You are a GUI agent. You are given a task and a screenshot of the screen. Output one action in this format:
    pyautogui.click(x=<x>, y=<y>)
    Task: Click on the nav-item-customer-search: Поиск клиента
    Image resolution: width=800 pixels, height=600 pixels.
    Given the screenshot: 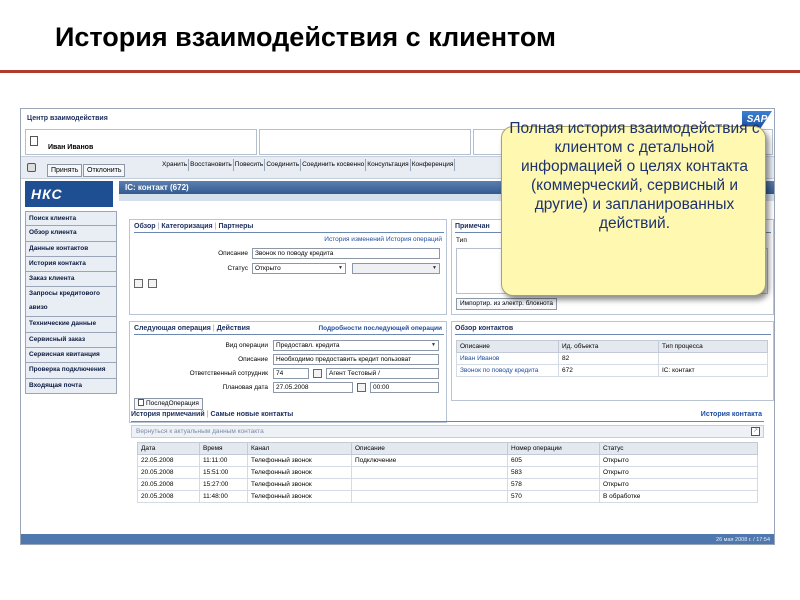 What is the action you would take?
    pyautogui.click(x=71, y=219)
    